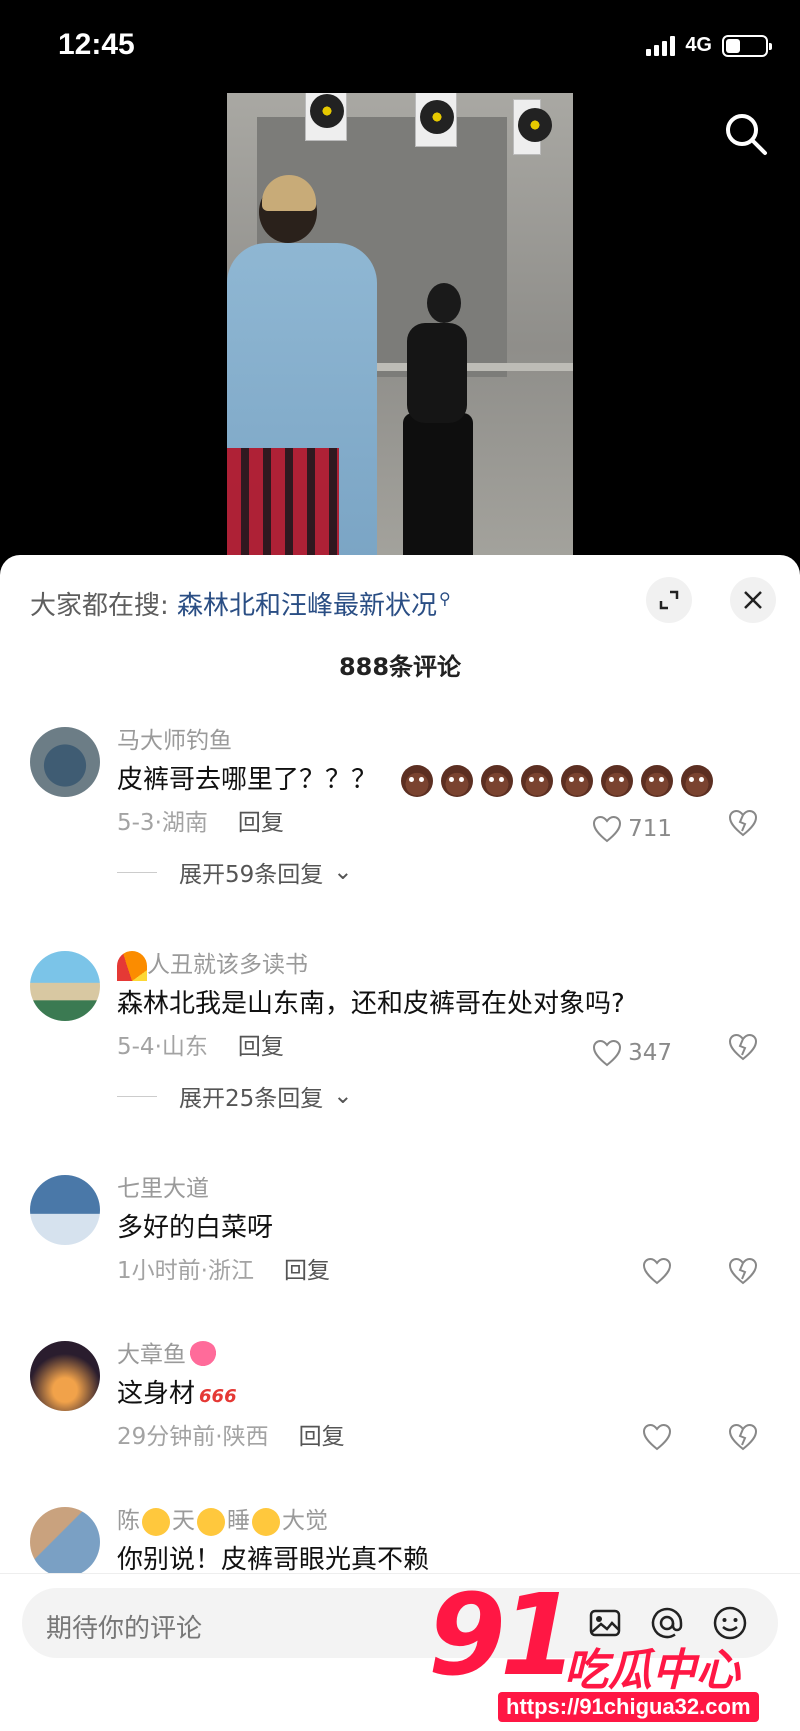 This screenshot has height=1731, width=800. Describe the element at coordinates (747, 45) in the screenshot. I see `battery-icon` at that location.